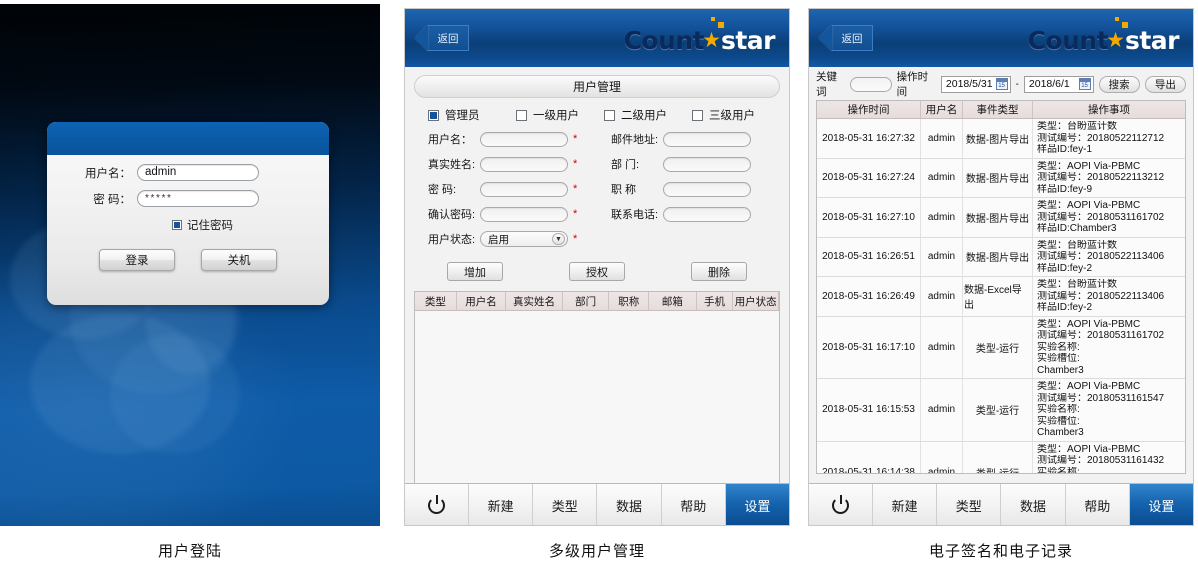  What do you see at coordinates (586, 301) in the screenshot?
I see `column-header-department: 部门` at bounding box center [586, 301].